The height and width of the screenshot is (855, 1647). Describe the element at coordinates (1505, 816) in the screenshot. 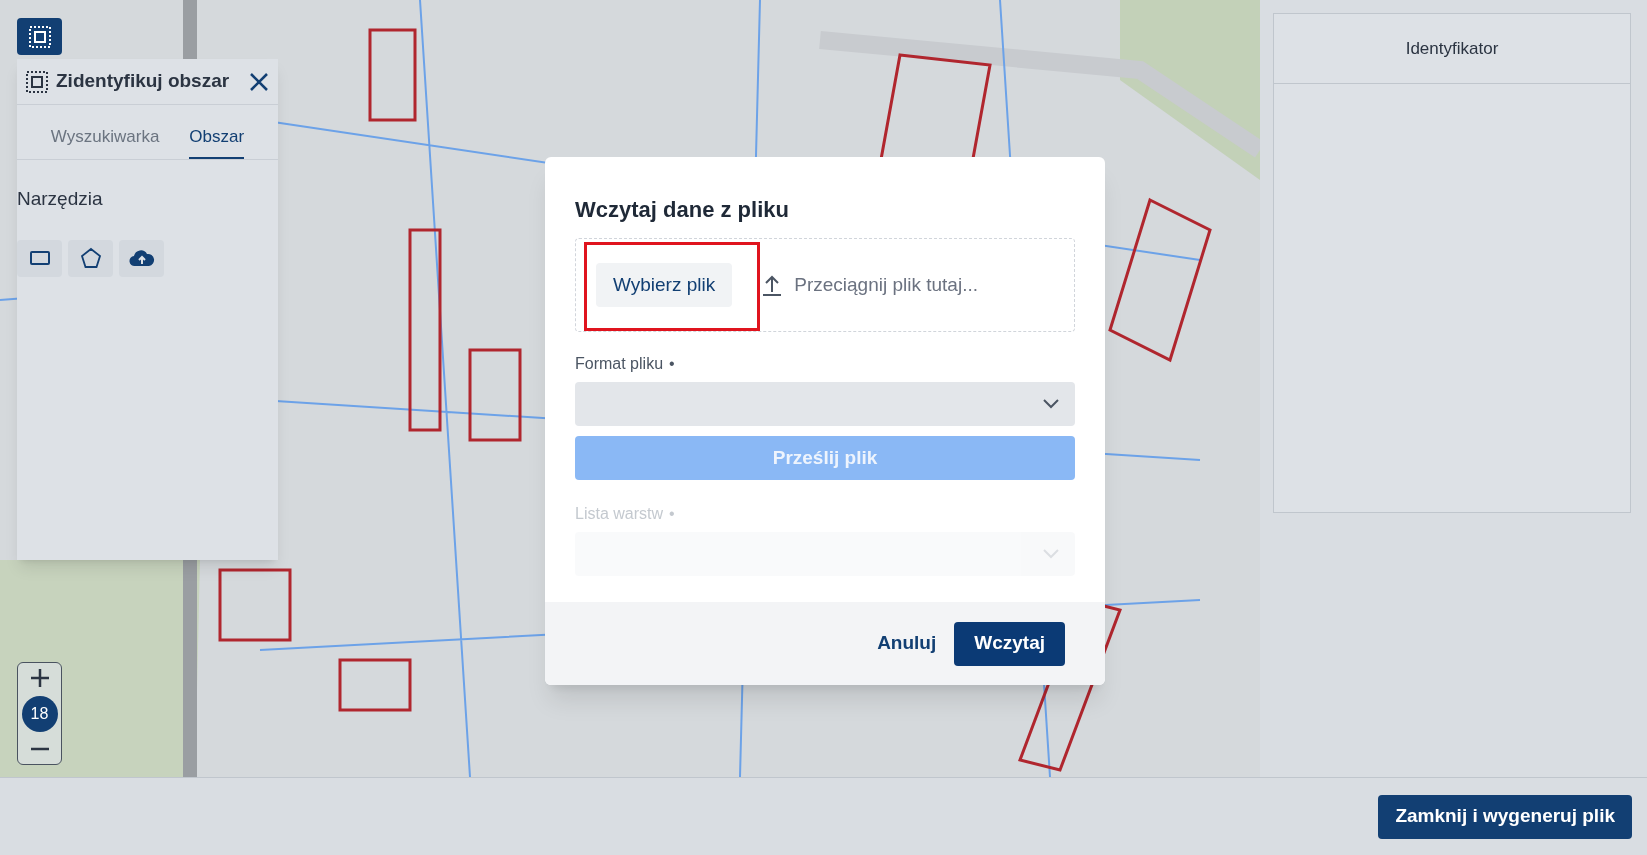

I see `generate-file-button: Zamknij i wygeneruj plik` at that location.